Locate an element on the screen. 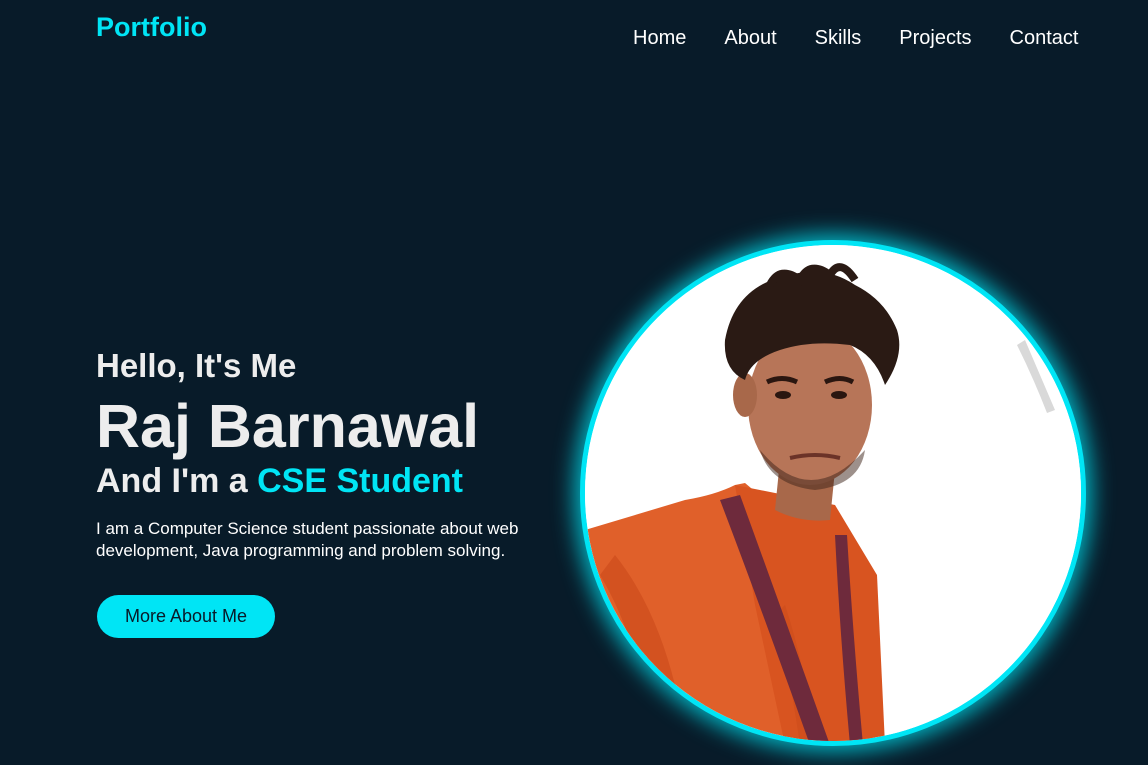 The image size is (1148, 765). main-nav: Home About Skills Projects Contact is located at coordinates (855, 38).